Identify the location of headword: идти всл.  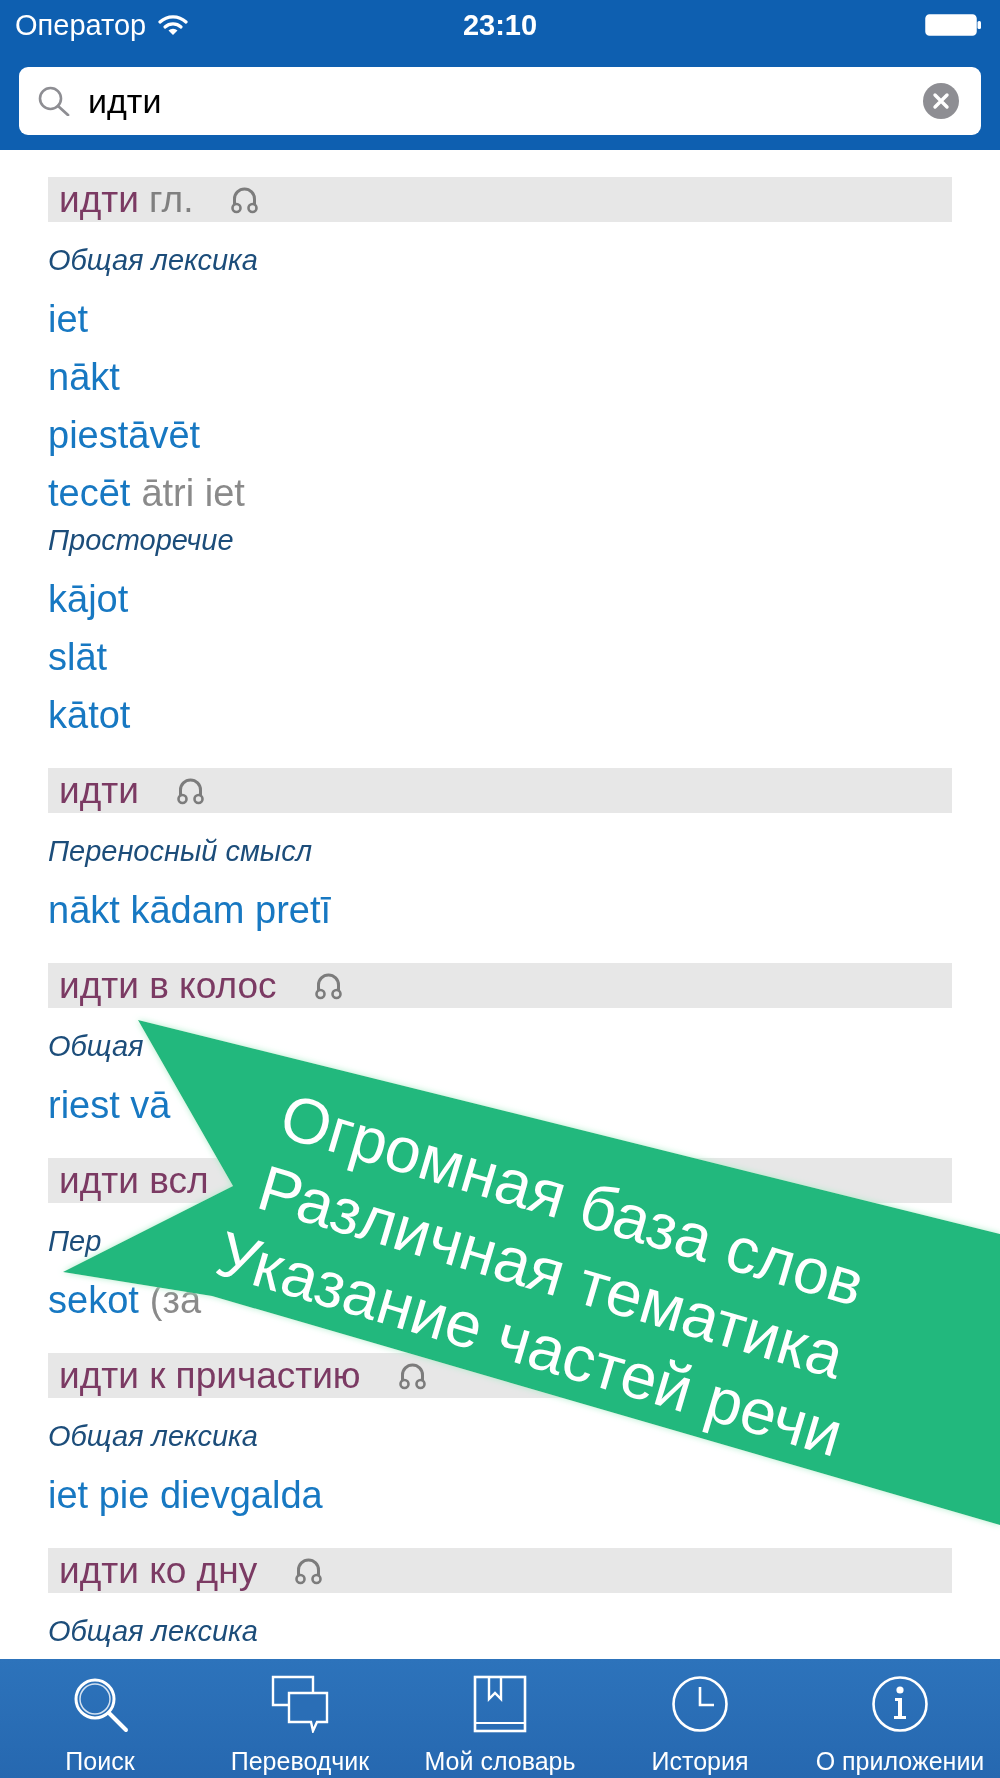
(134, 1181).